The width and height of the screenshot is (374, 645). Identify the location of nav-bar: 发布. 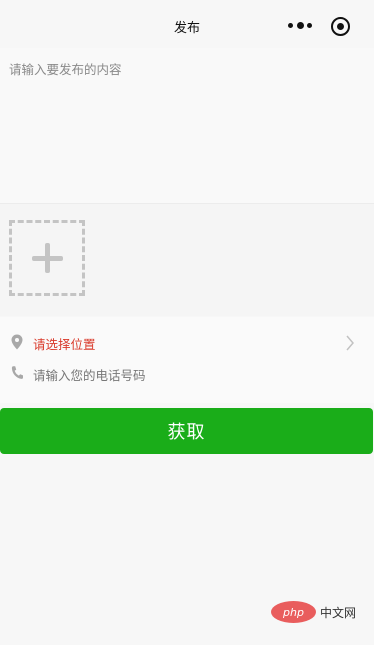
(187, 24).